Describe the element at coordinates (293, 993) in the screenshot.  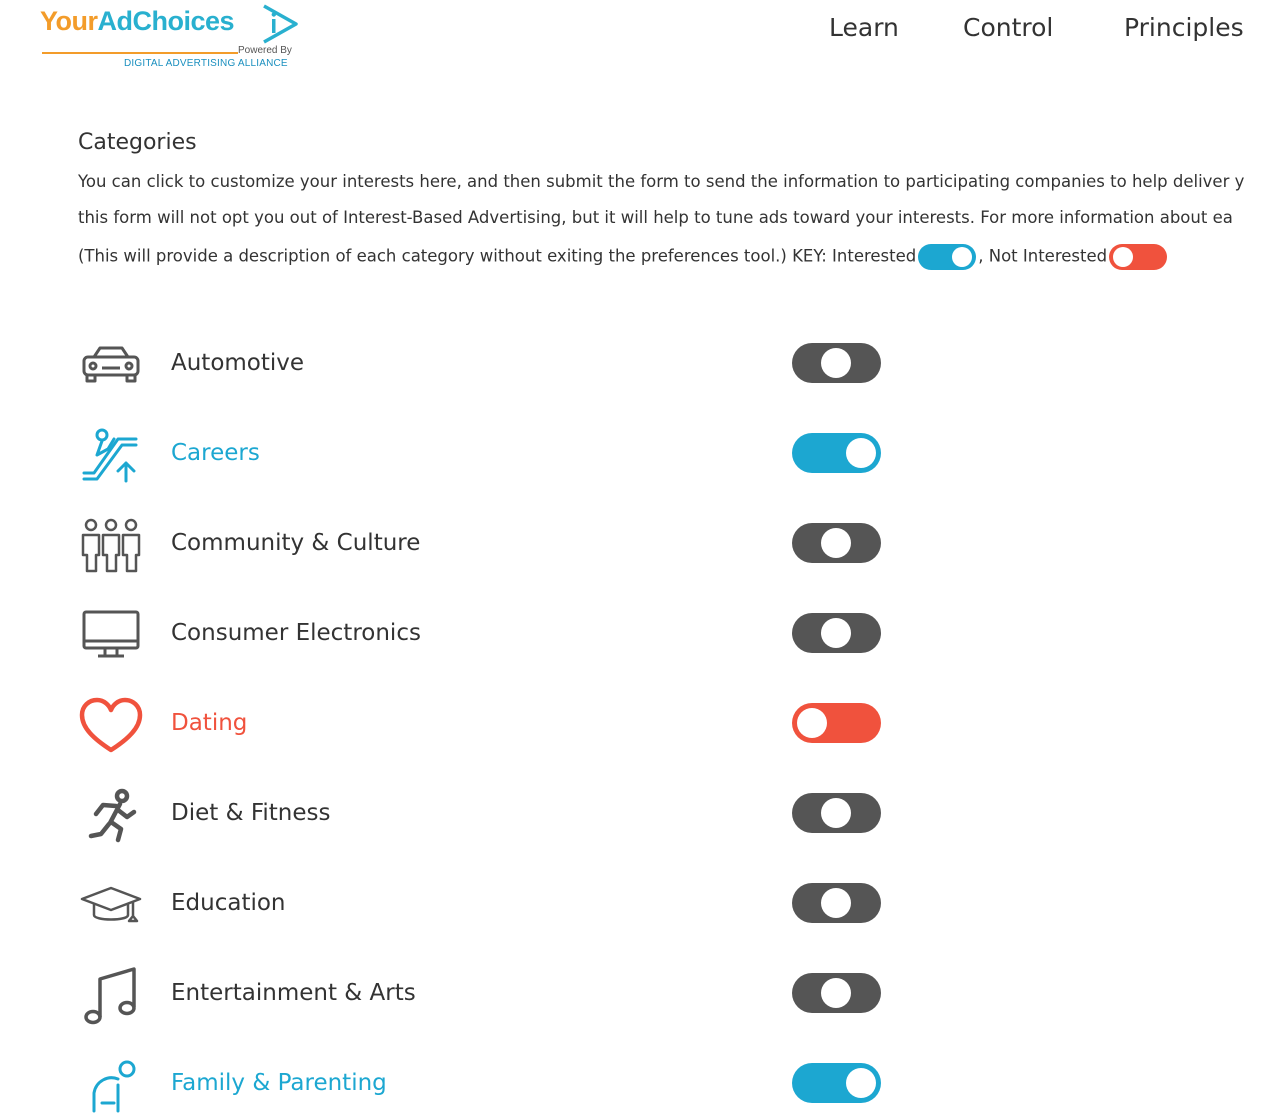
I see `category-label-entertainment-arts: Entertainment & Arts` at that location.